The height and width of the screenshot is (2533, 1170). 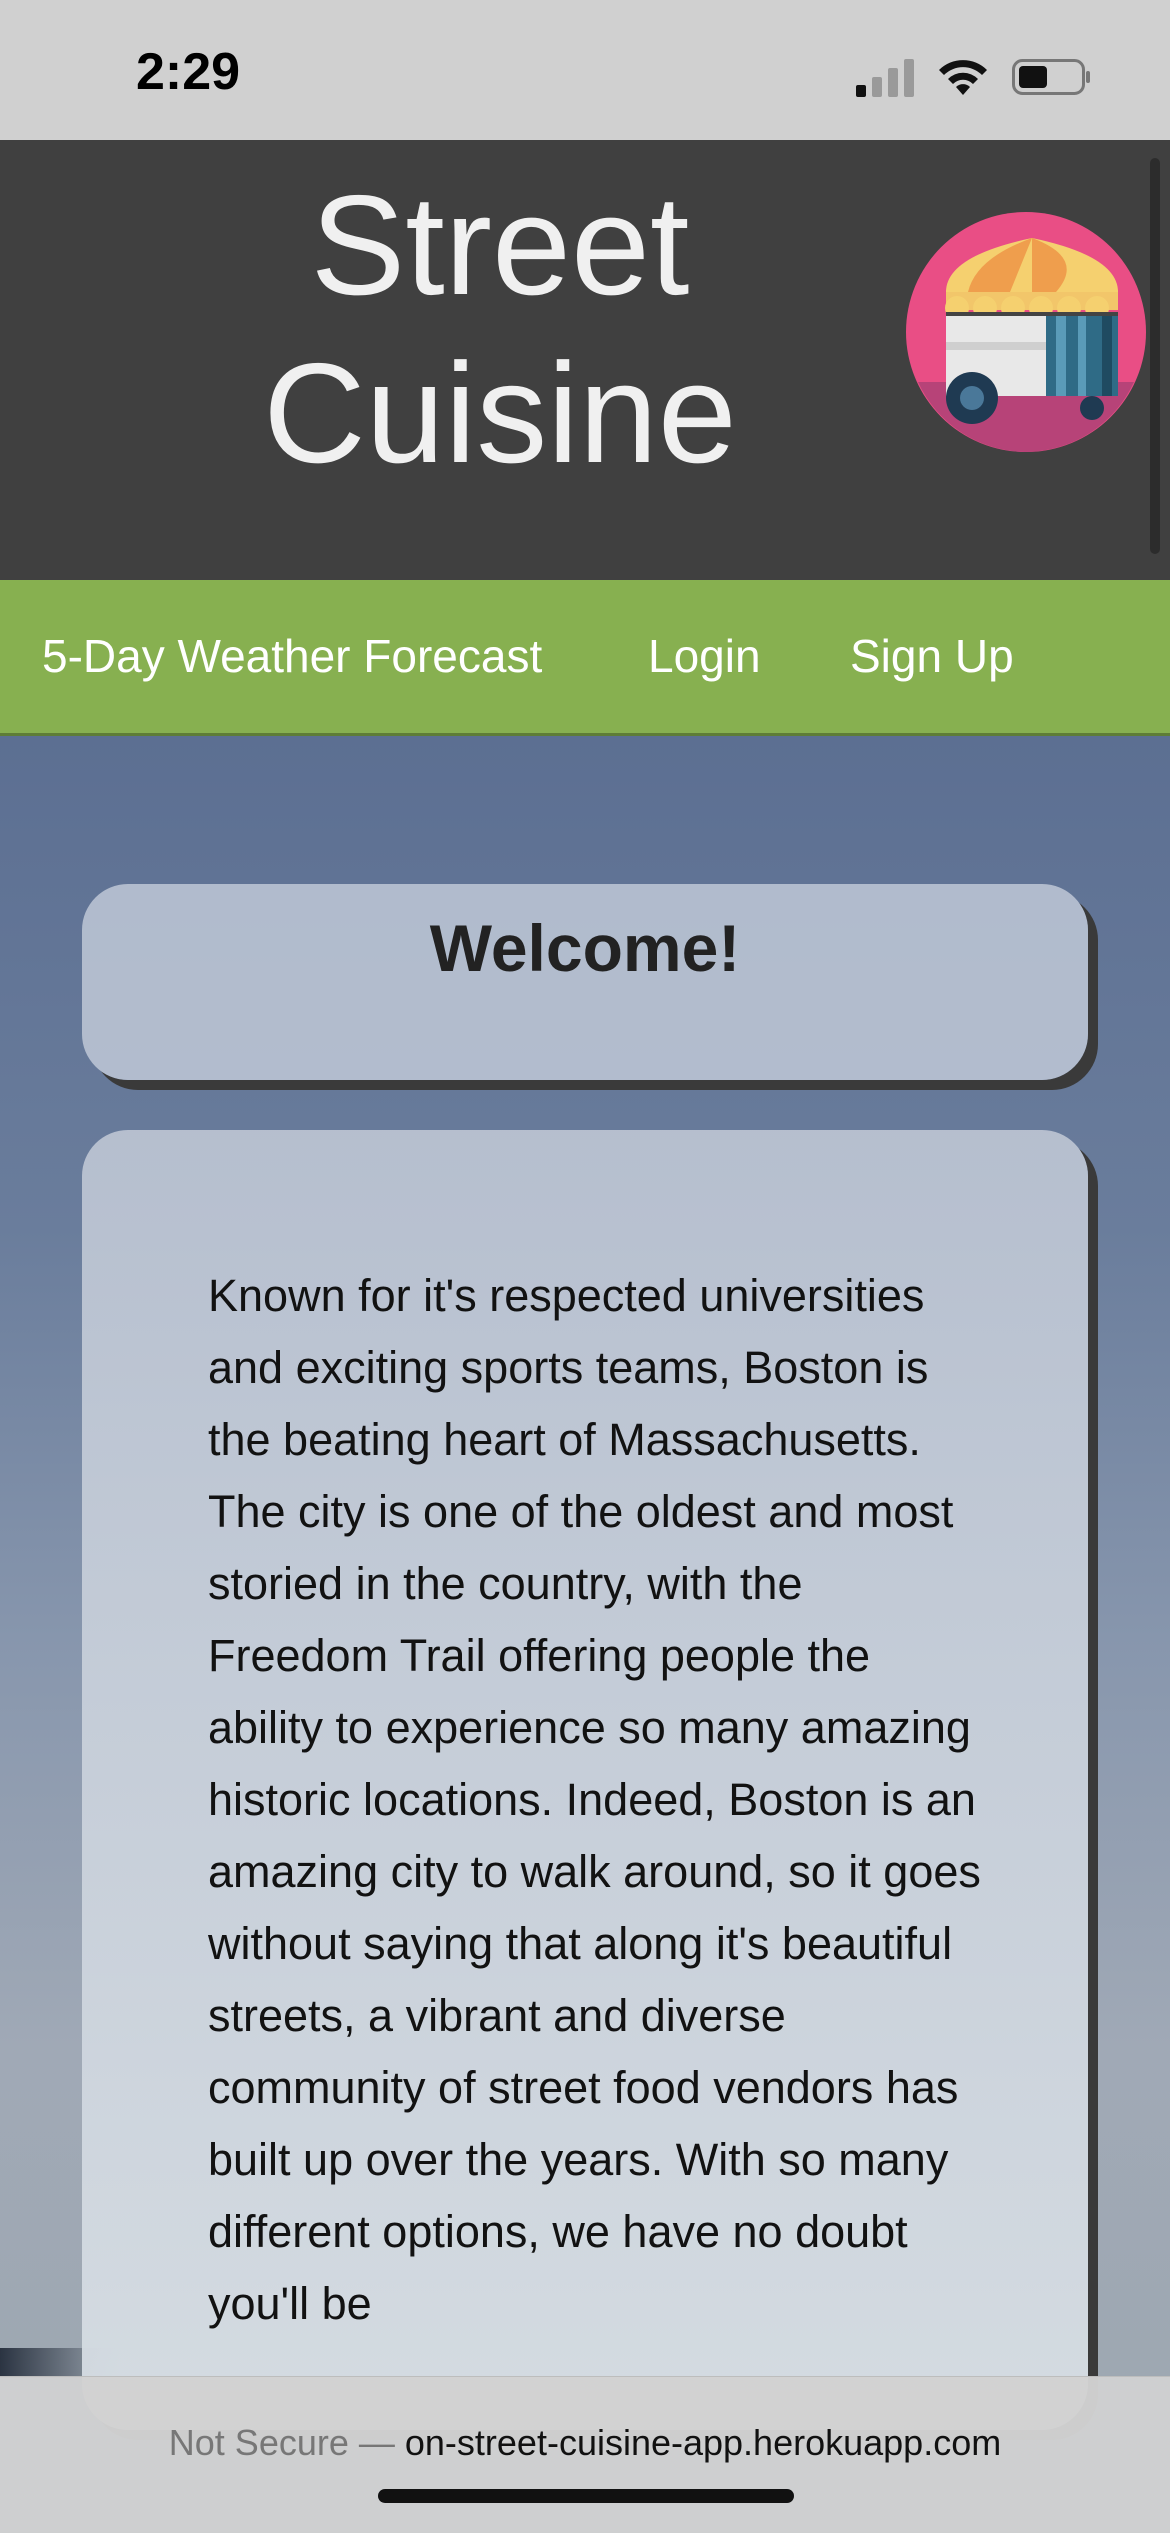 I want to click on page-scrollbar, so click(x=1155, y=356).